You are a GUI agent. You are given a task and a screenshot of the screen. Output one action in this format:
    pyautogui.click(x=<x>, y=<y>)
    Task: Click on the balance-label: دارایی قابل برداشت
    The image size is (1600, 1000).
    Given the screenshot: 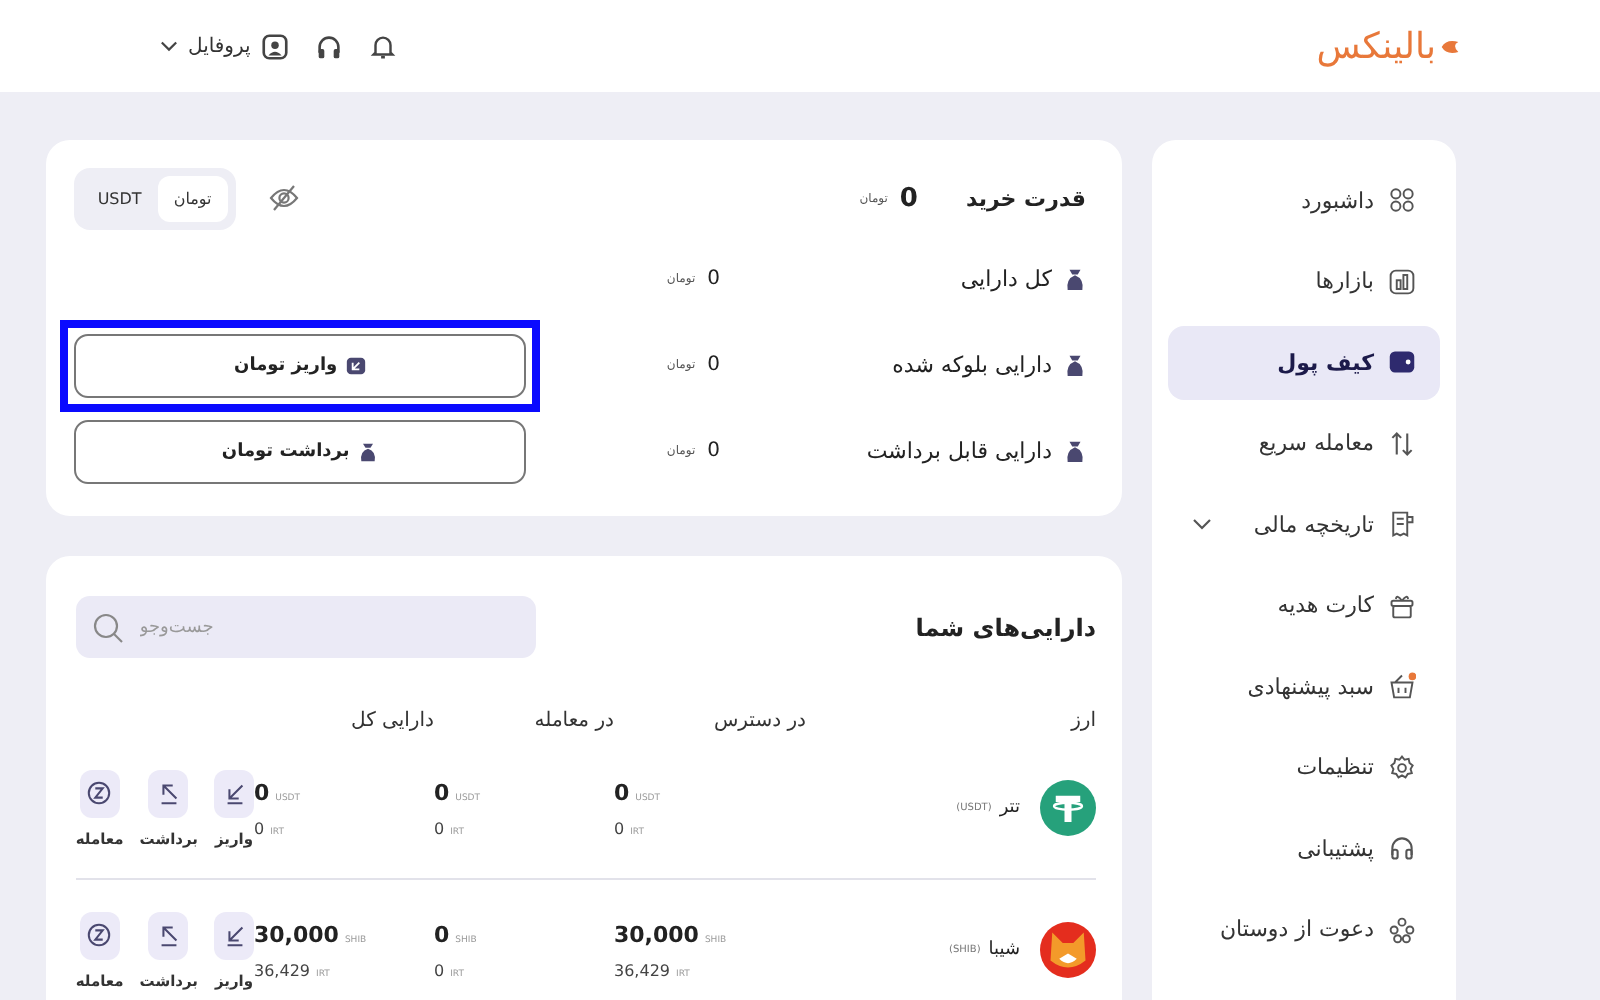 What is the action you would take?
    pyautogui.click(x=958, y=451)
    